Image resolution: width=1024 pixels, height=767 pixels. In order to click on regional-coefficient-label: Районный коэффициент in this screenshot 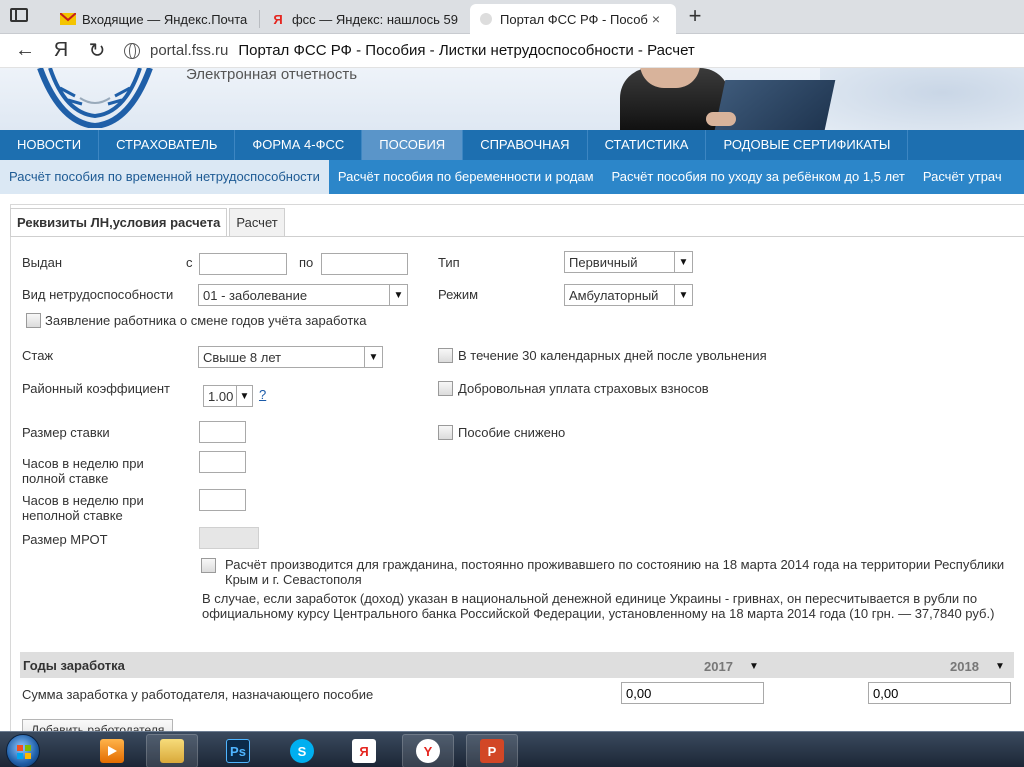, I will do `click(96, 388)`.